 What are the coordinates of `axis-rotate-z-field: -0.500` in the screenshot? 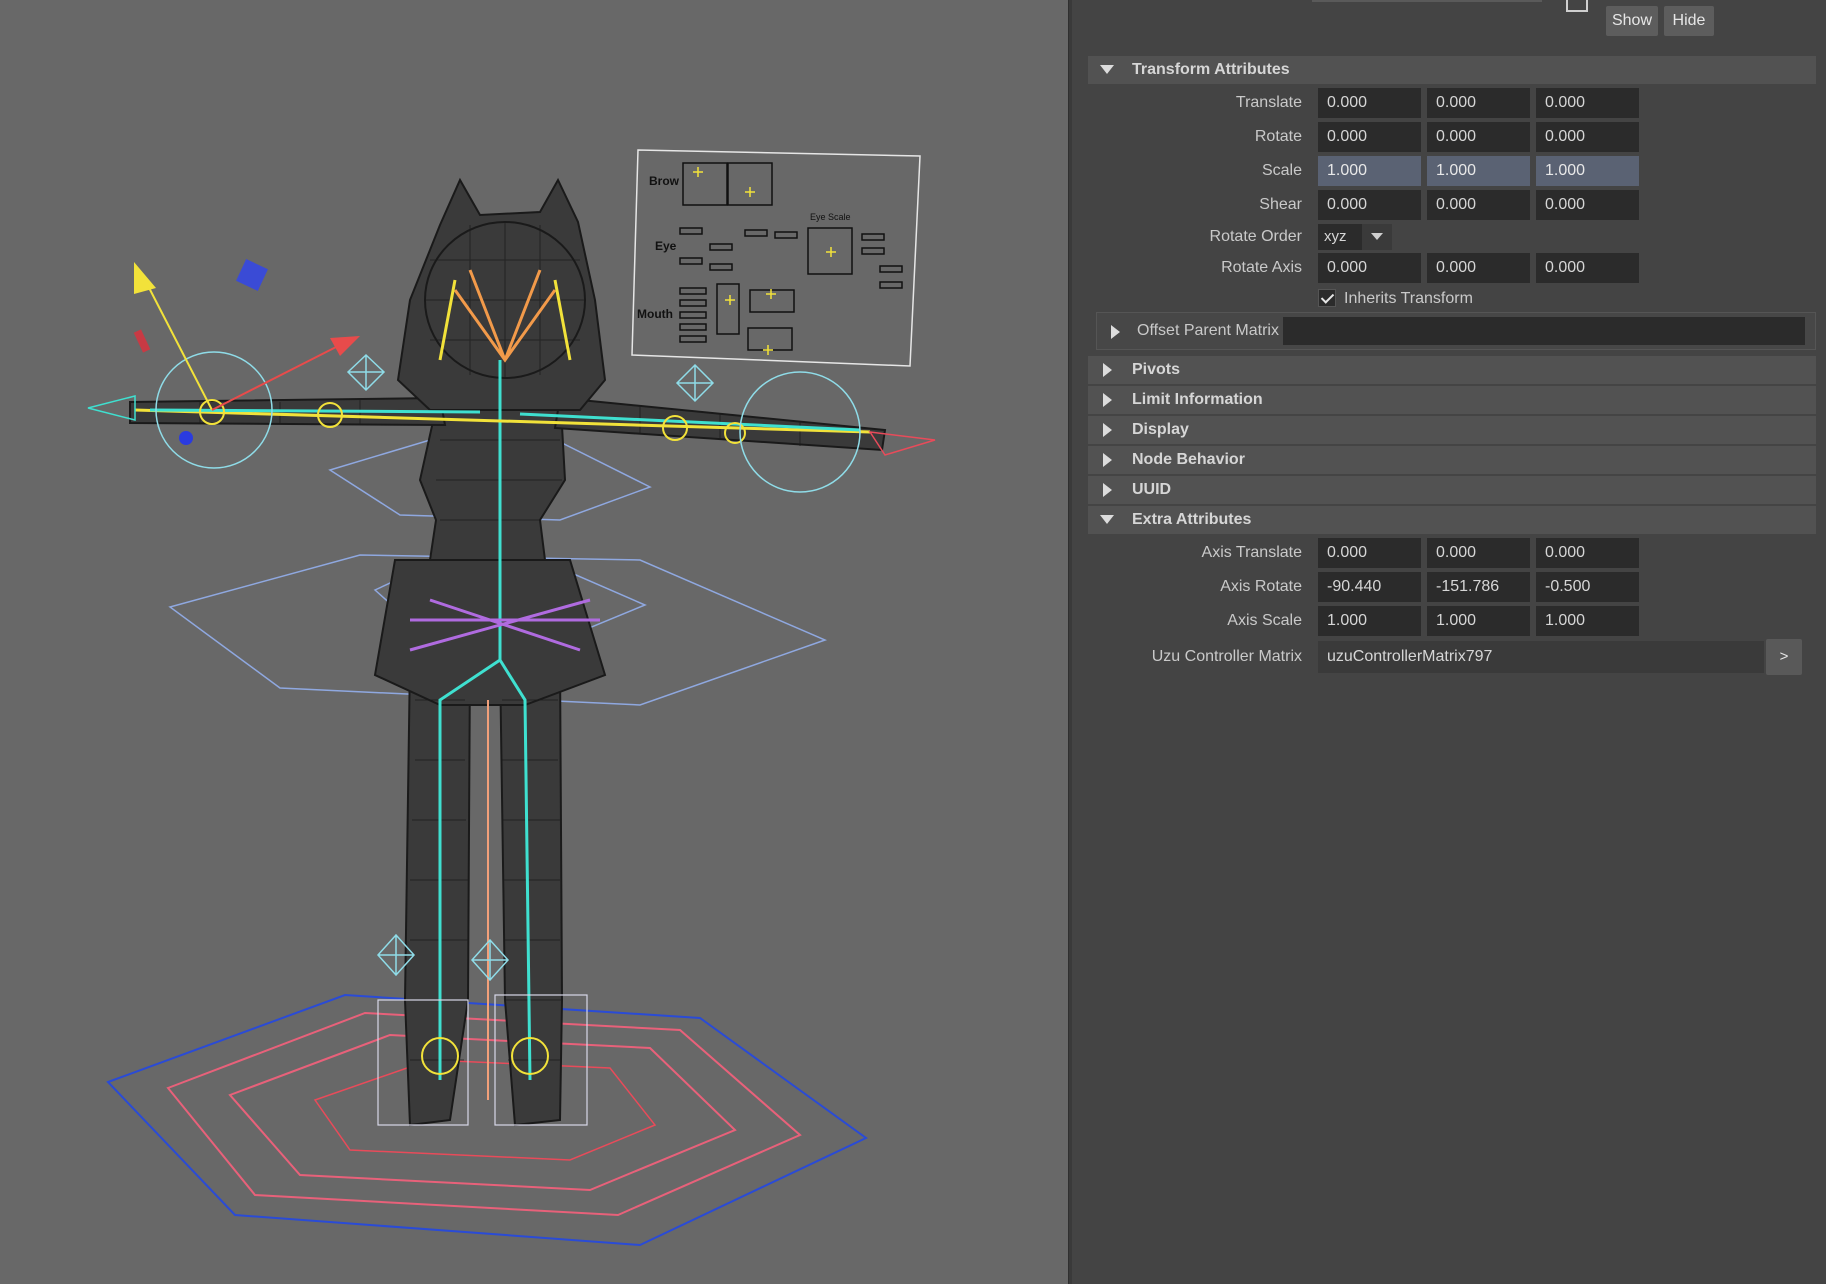 It's located at (1587, 587).